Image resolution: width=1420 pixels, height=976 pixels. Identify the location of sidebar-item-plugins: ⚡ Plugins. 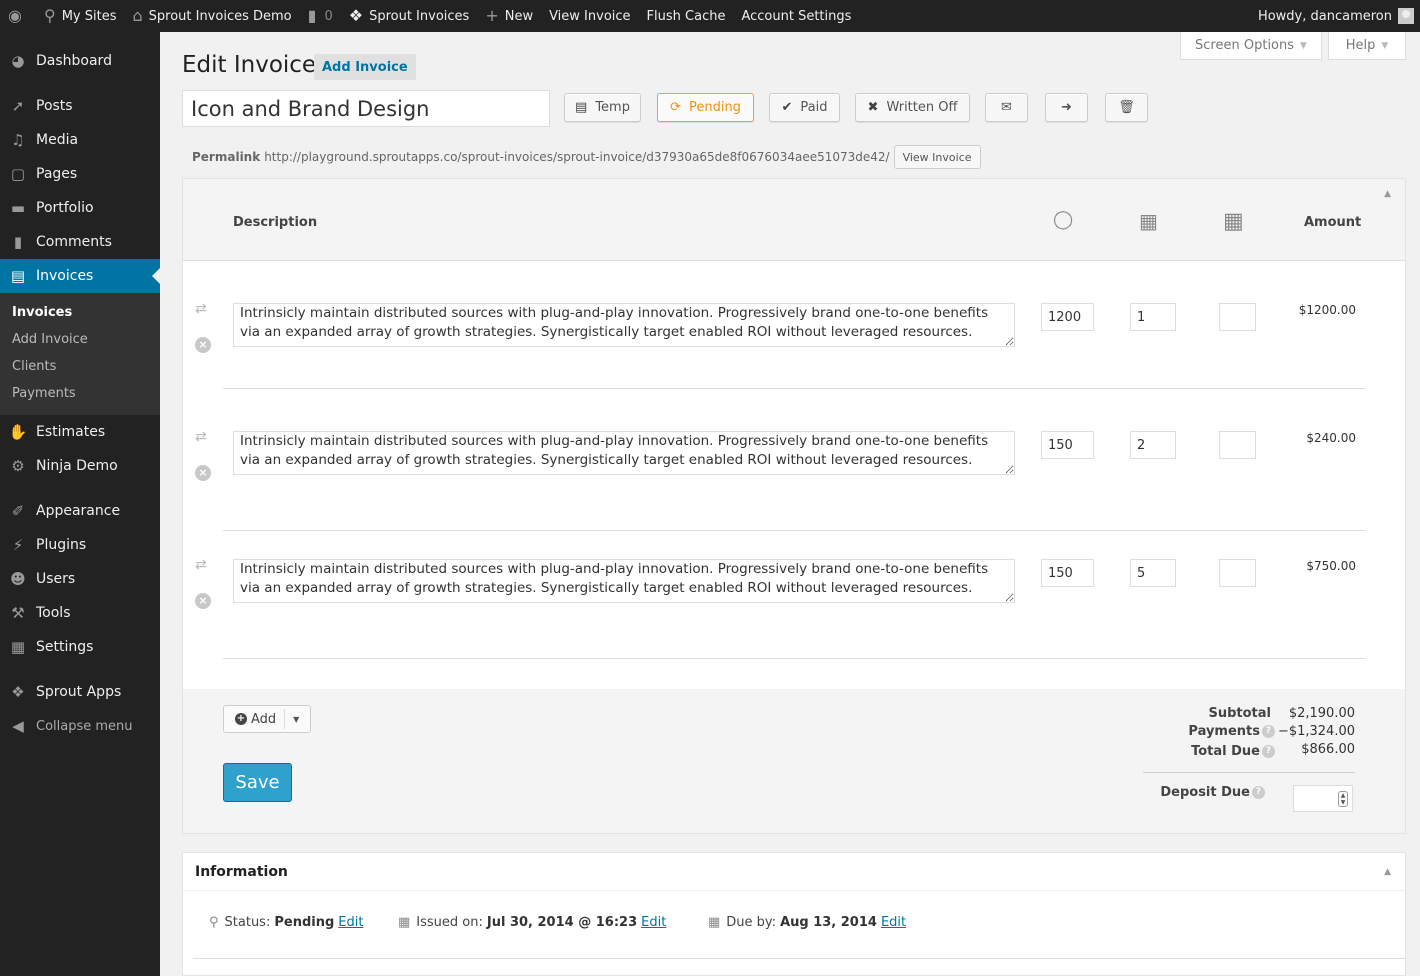
(80, 545).